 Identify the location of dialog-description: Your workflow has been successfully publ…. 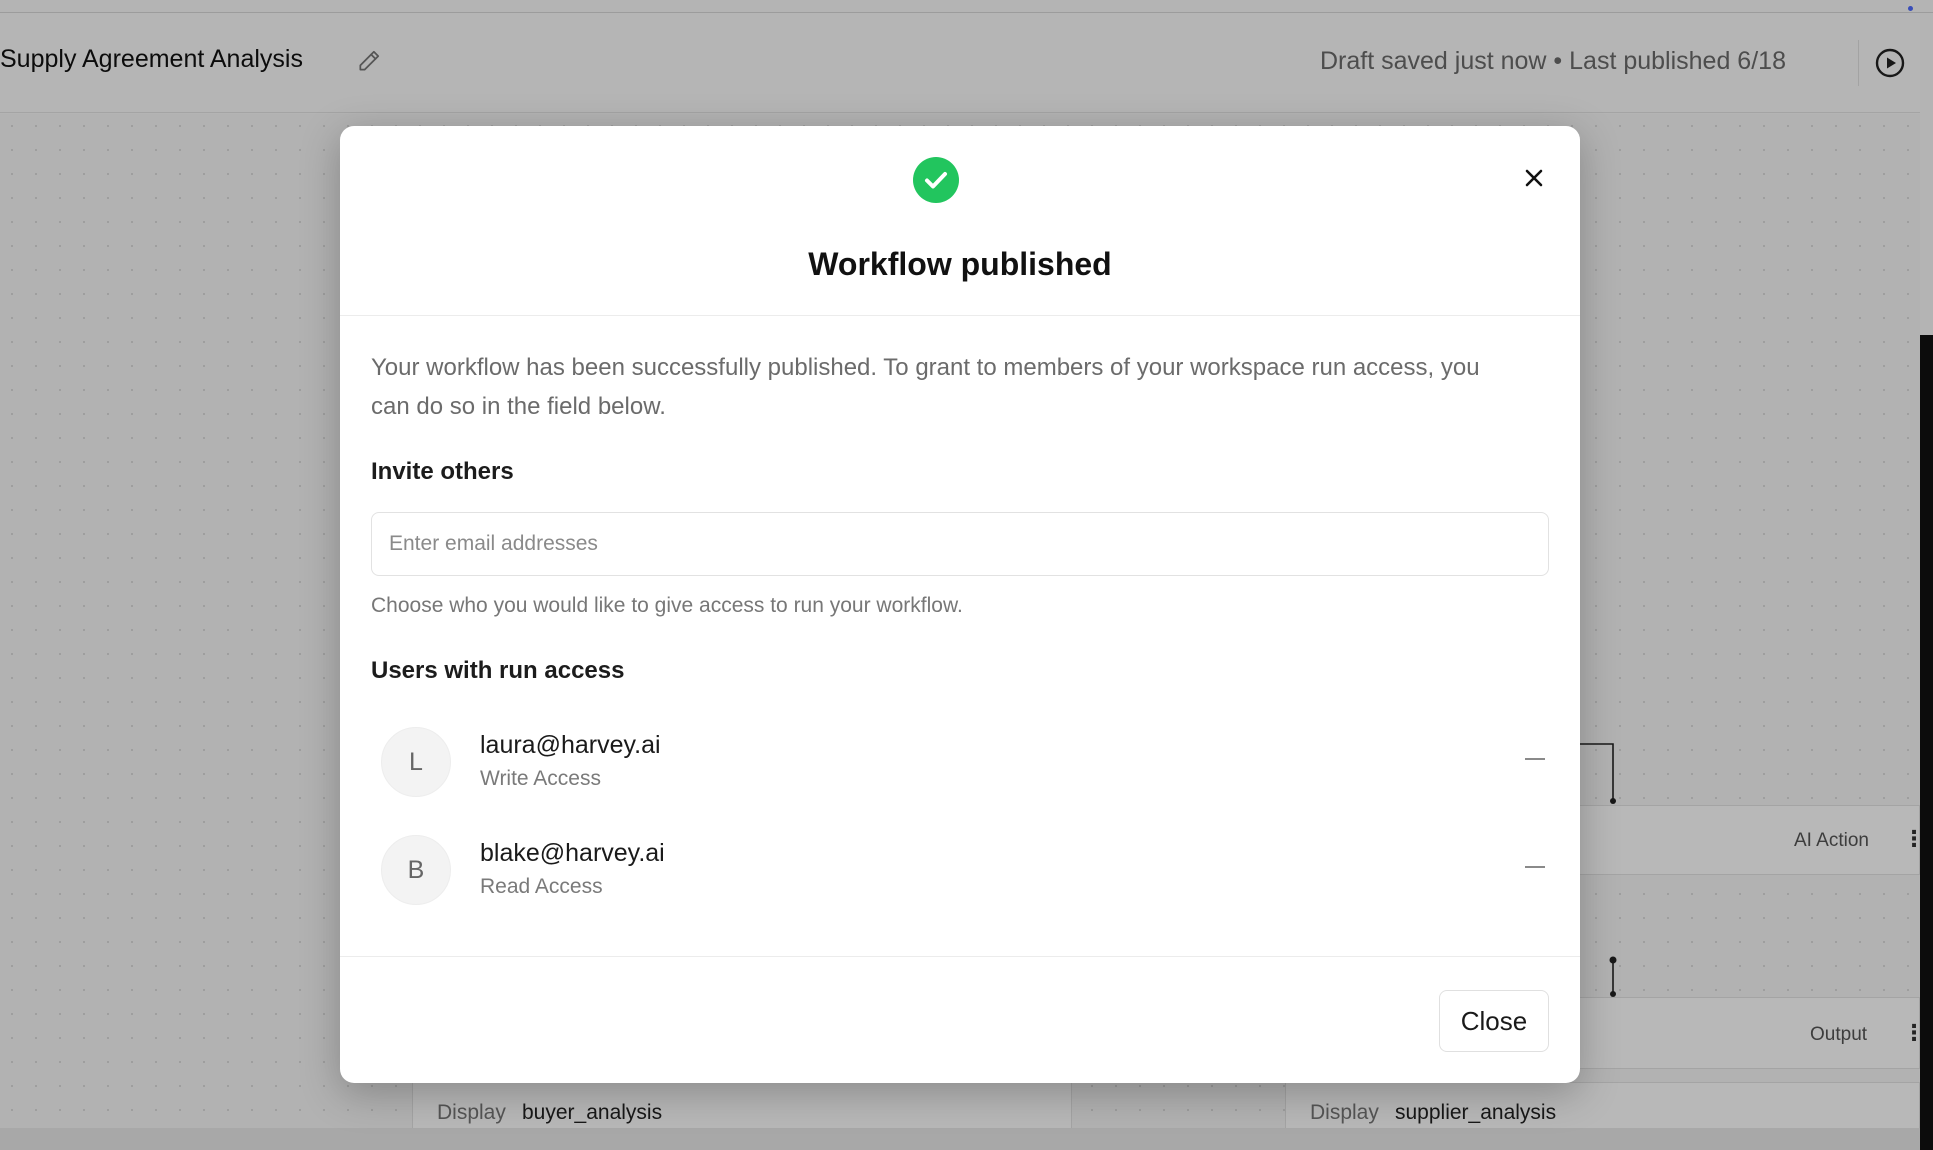
(925, 387).